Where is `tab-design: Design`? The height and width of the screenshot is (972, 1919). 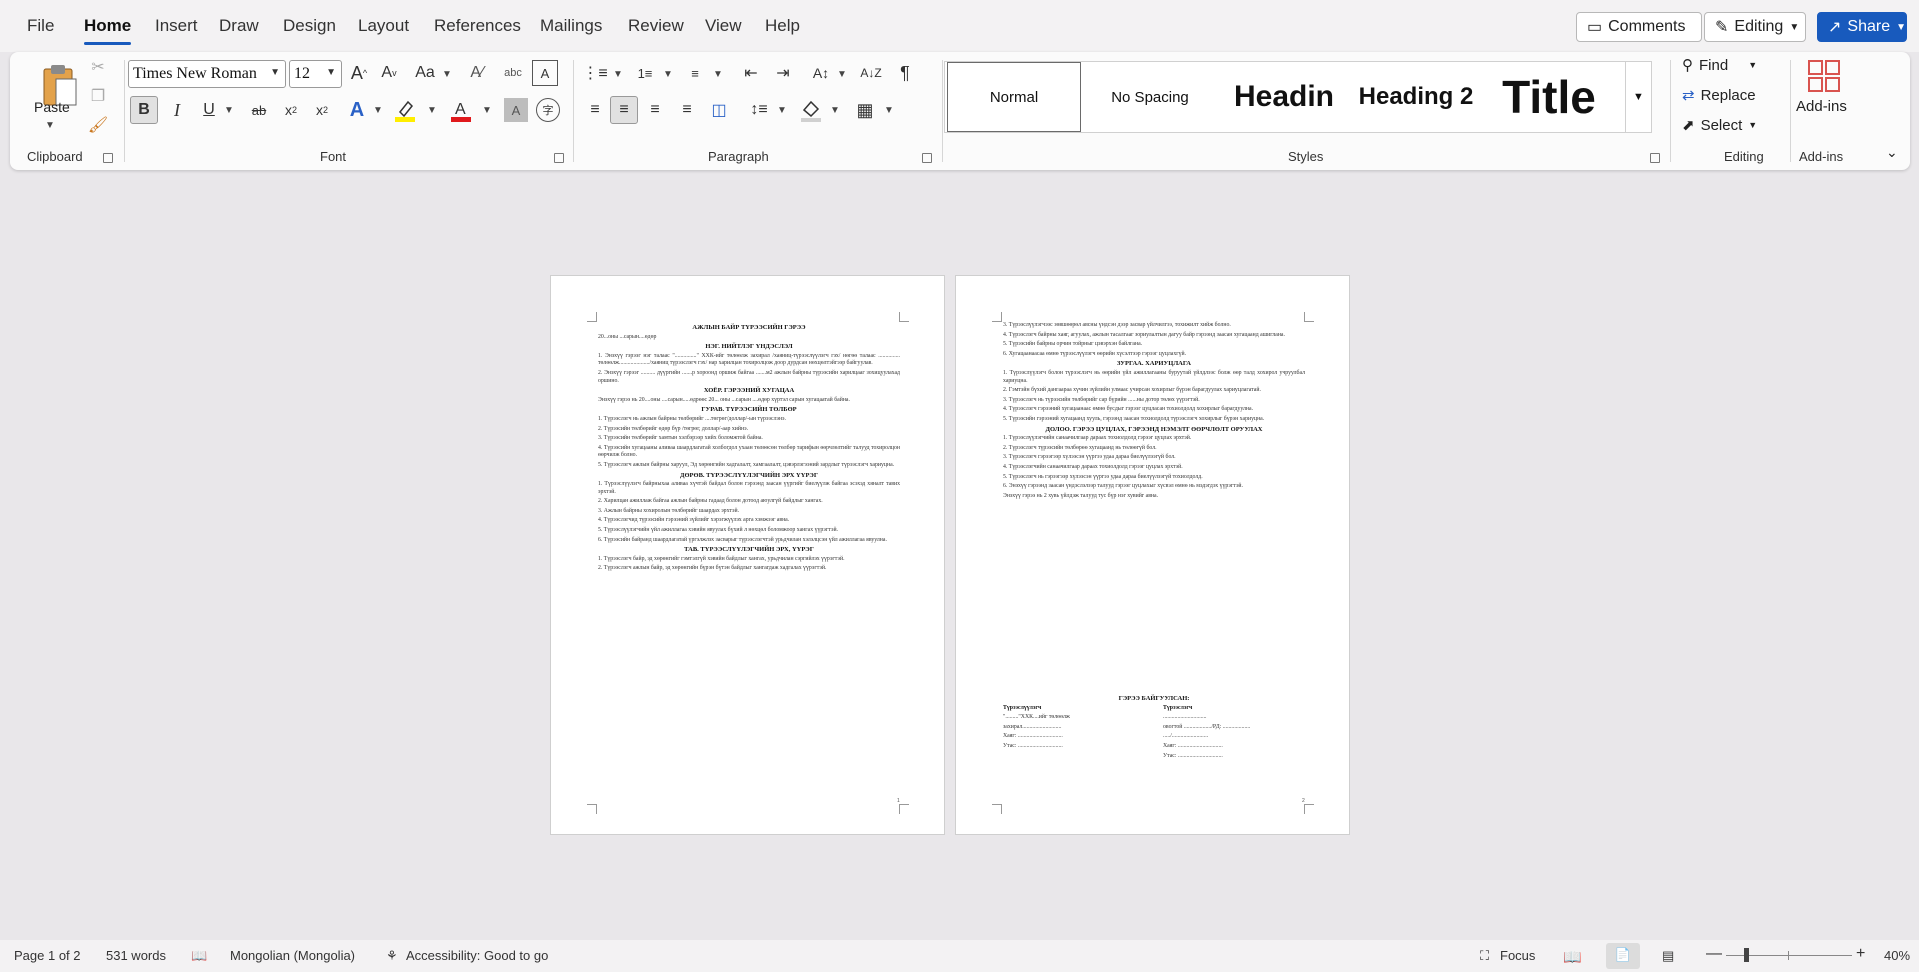
tab-design: Design is located at coordinates (309, 26).